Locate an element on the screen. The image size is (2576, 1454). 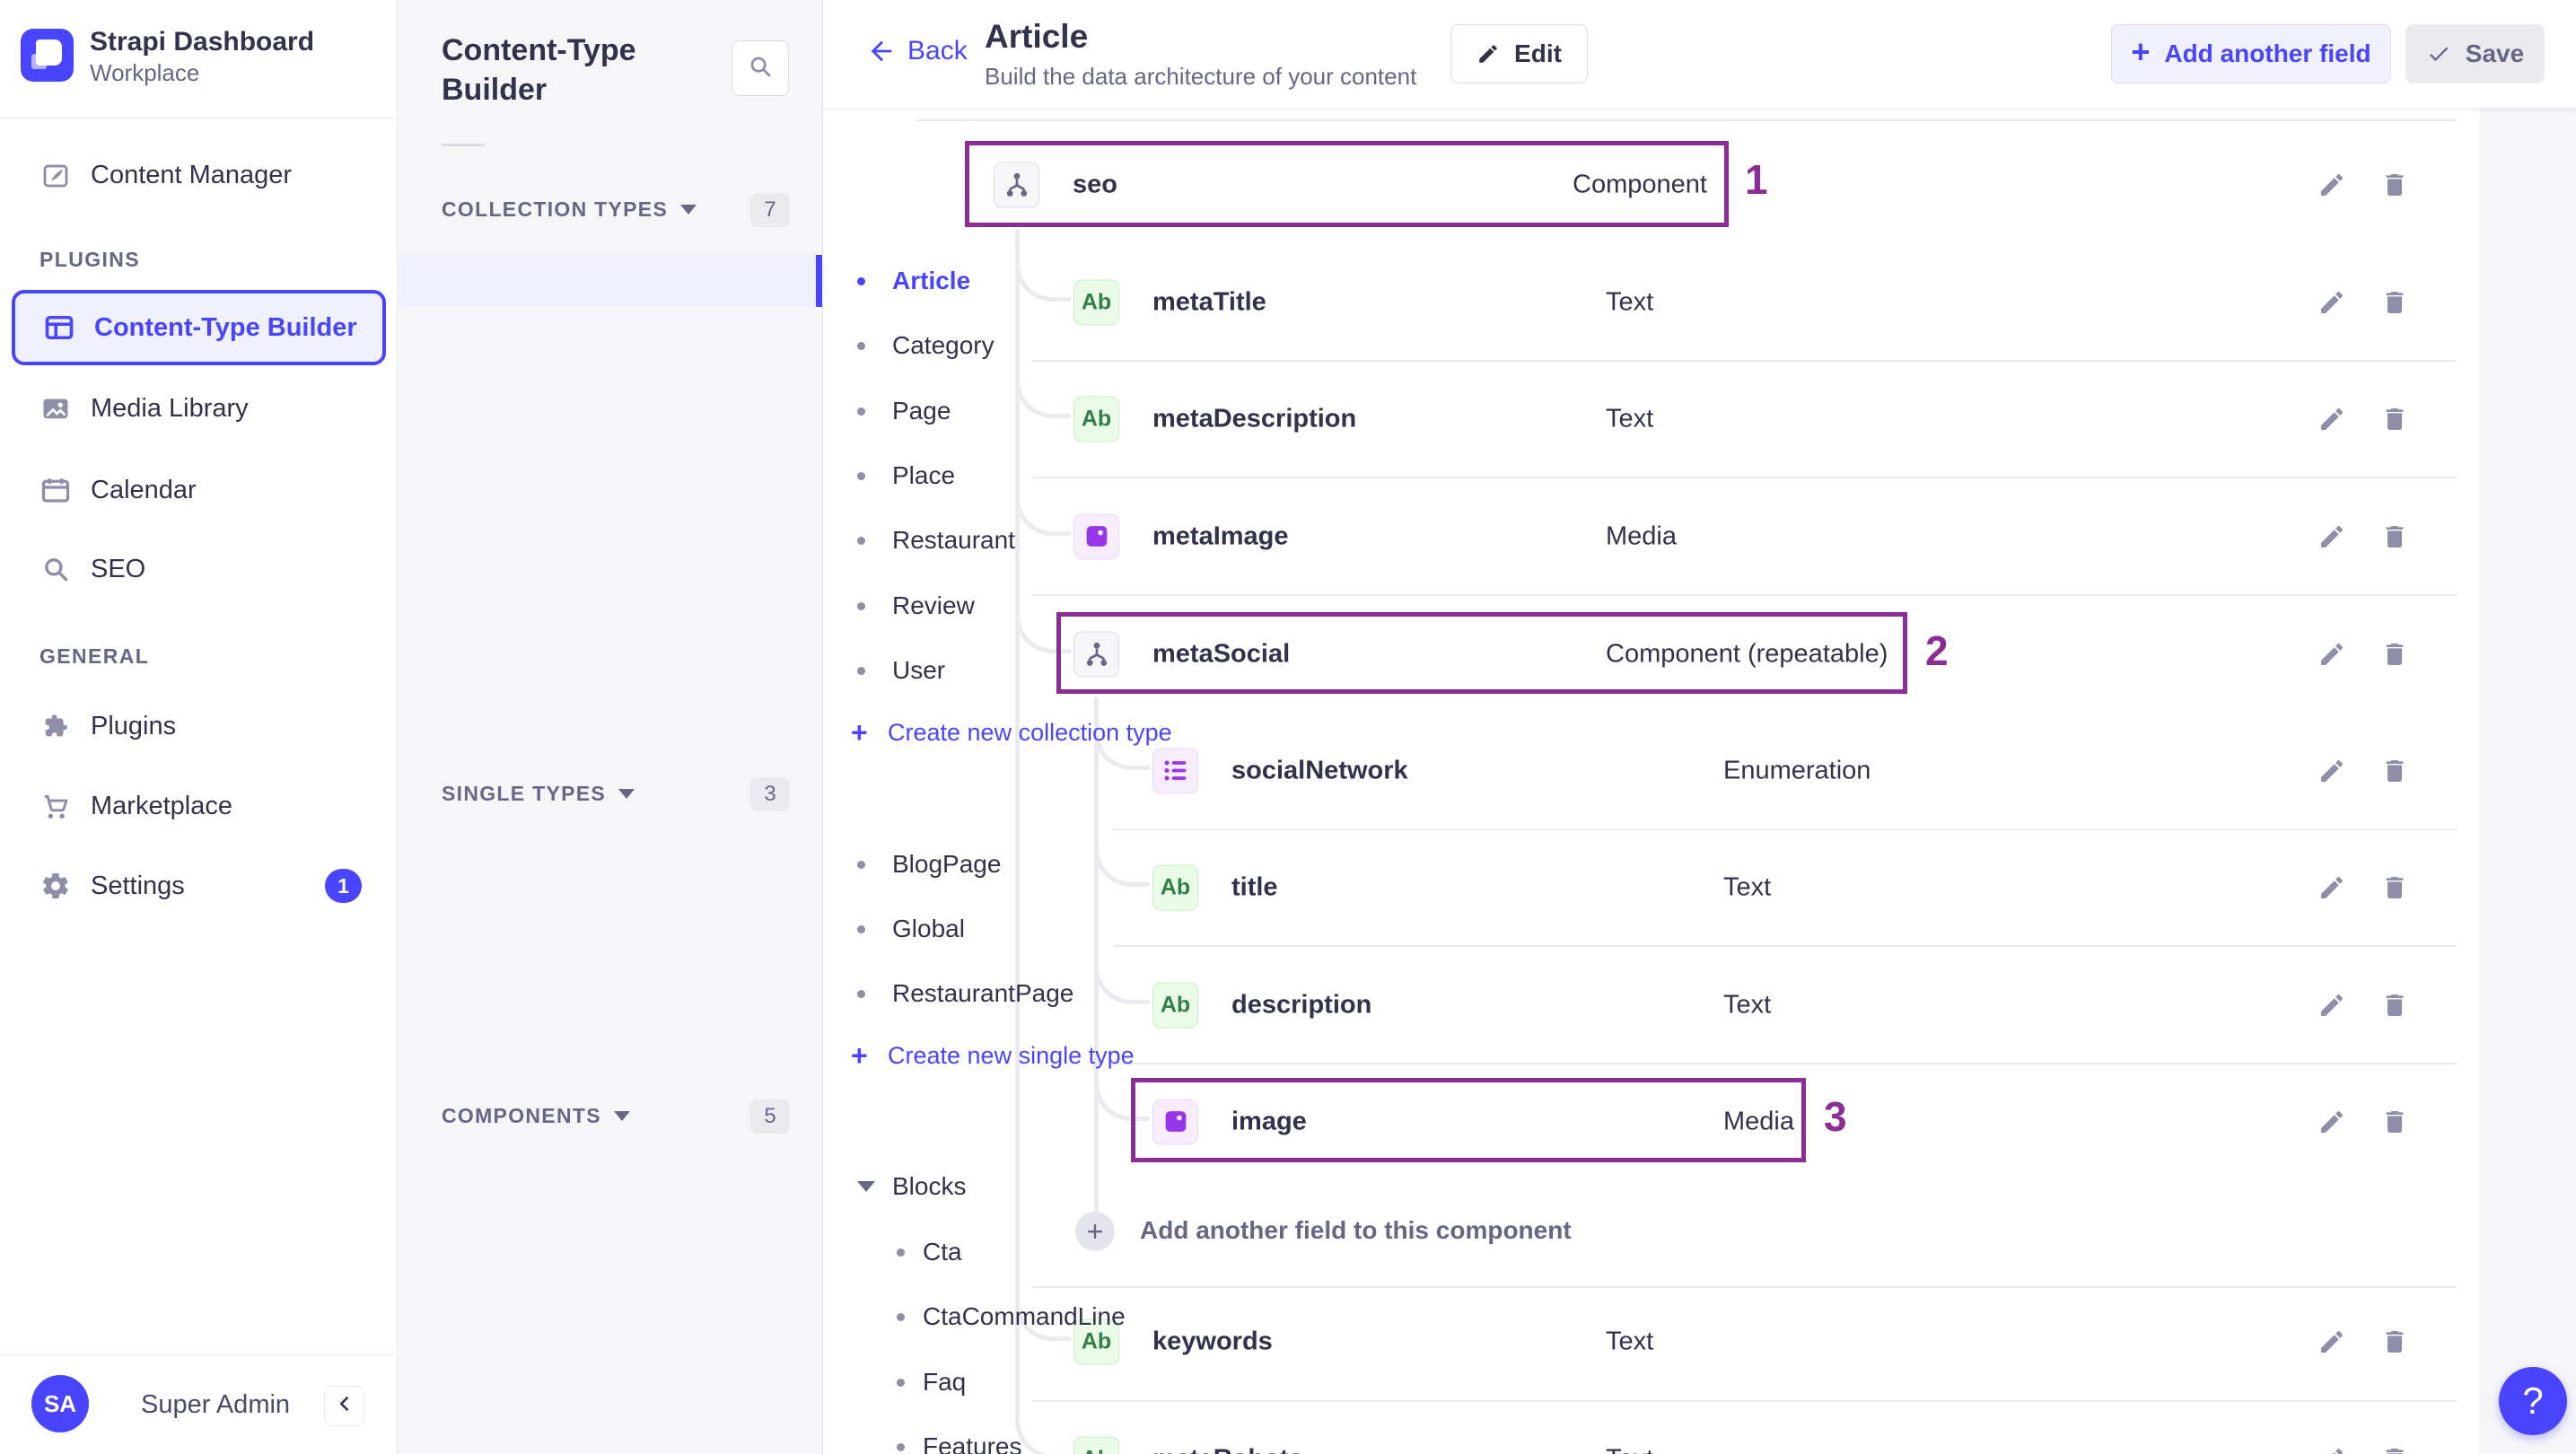
gear-icon is located at coordinates (55, 886).